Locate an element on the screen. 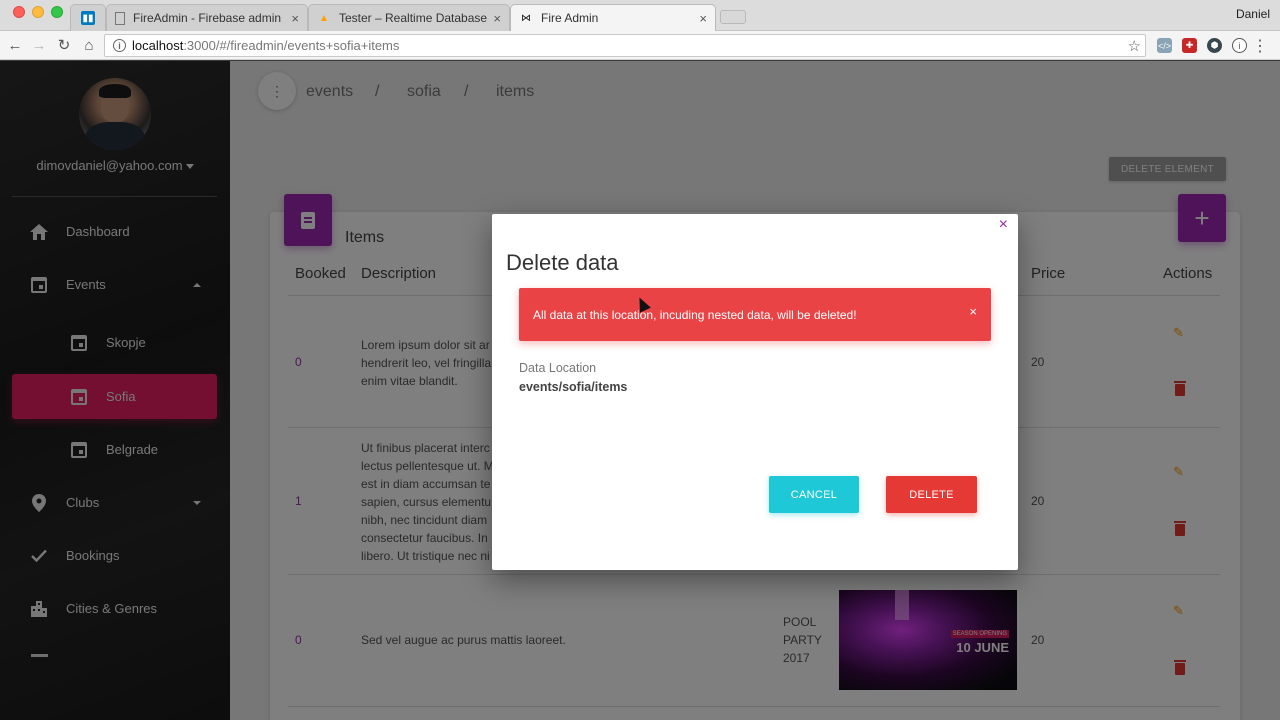 This screenshot has width=1280, height=720. firebase-icon: ▲ is located at coordinates (324, 18).